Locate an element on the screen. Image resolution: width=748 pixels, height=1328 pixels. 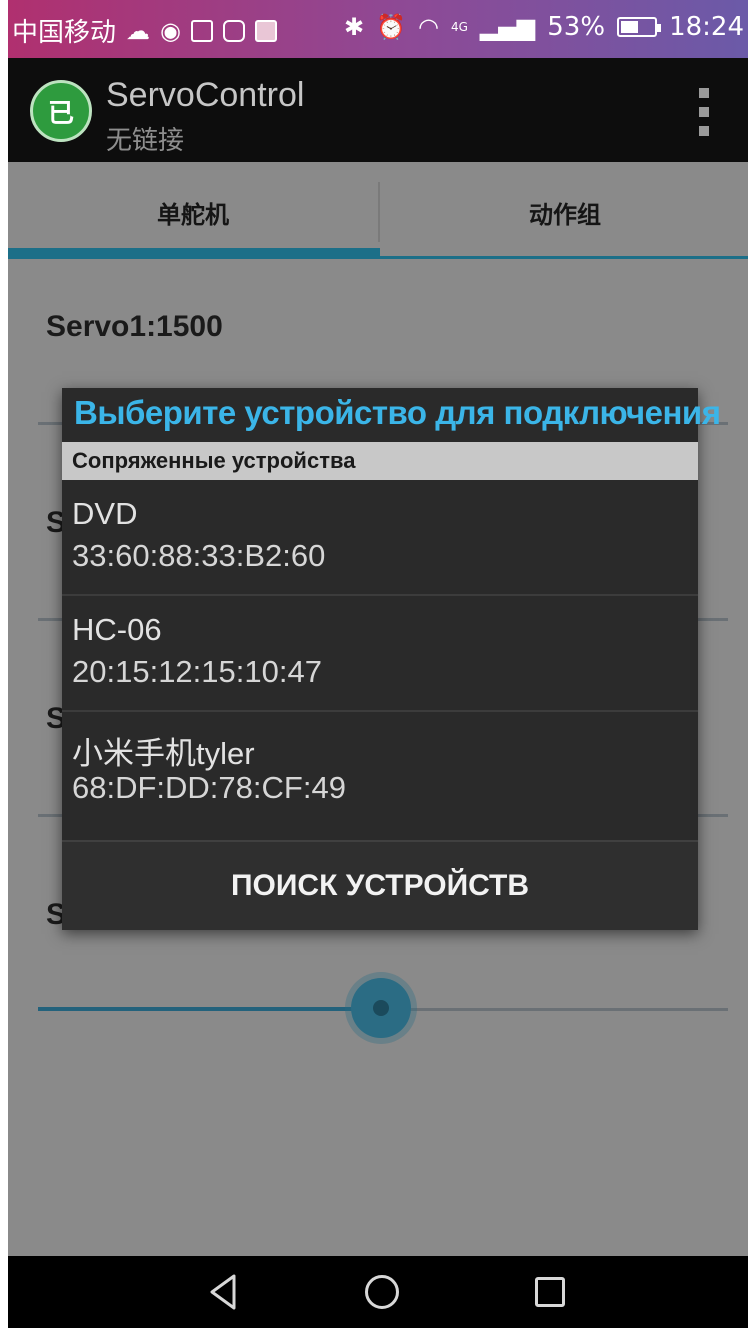
home-icon is located at coordinates (382, 1292).